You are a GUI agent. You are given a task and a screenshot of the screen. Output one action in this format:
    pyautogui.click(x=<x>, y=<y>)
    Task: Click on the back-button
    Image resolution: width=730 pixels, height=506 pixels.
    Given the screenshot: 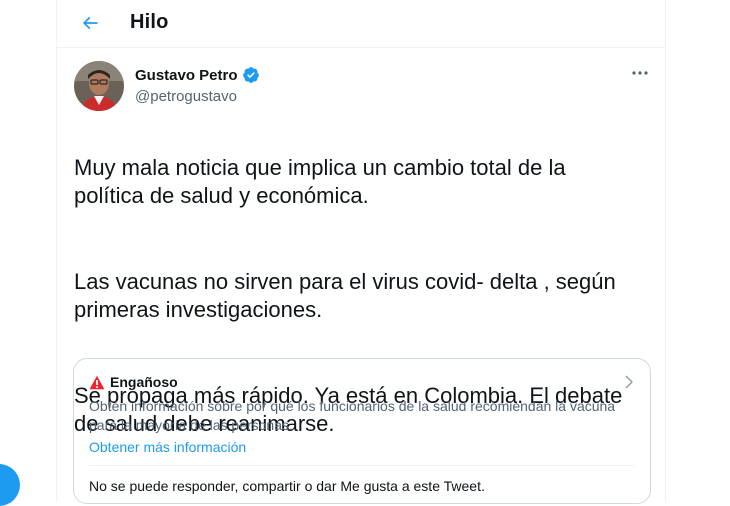 What is the action you would take?
    pyautogui.click(x=90, y=23)
    